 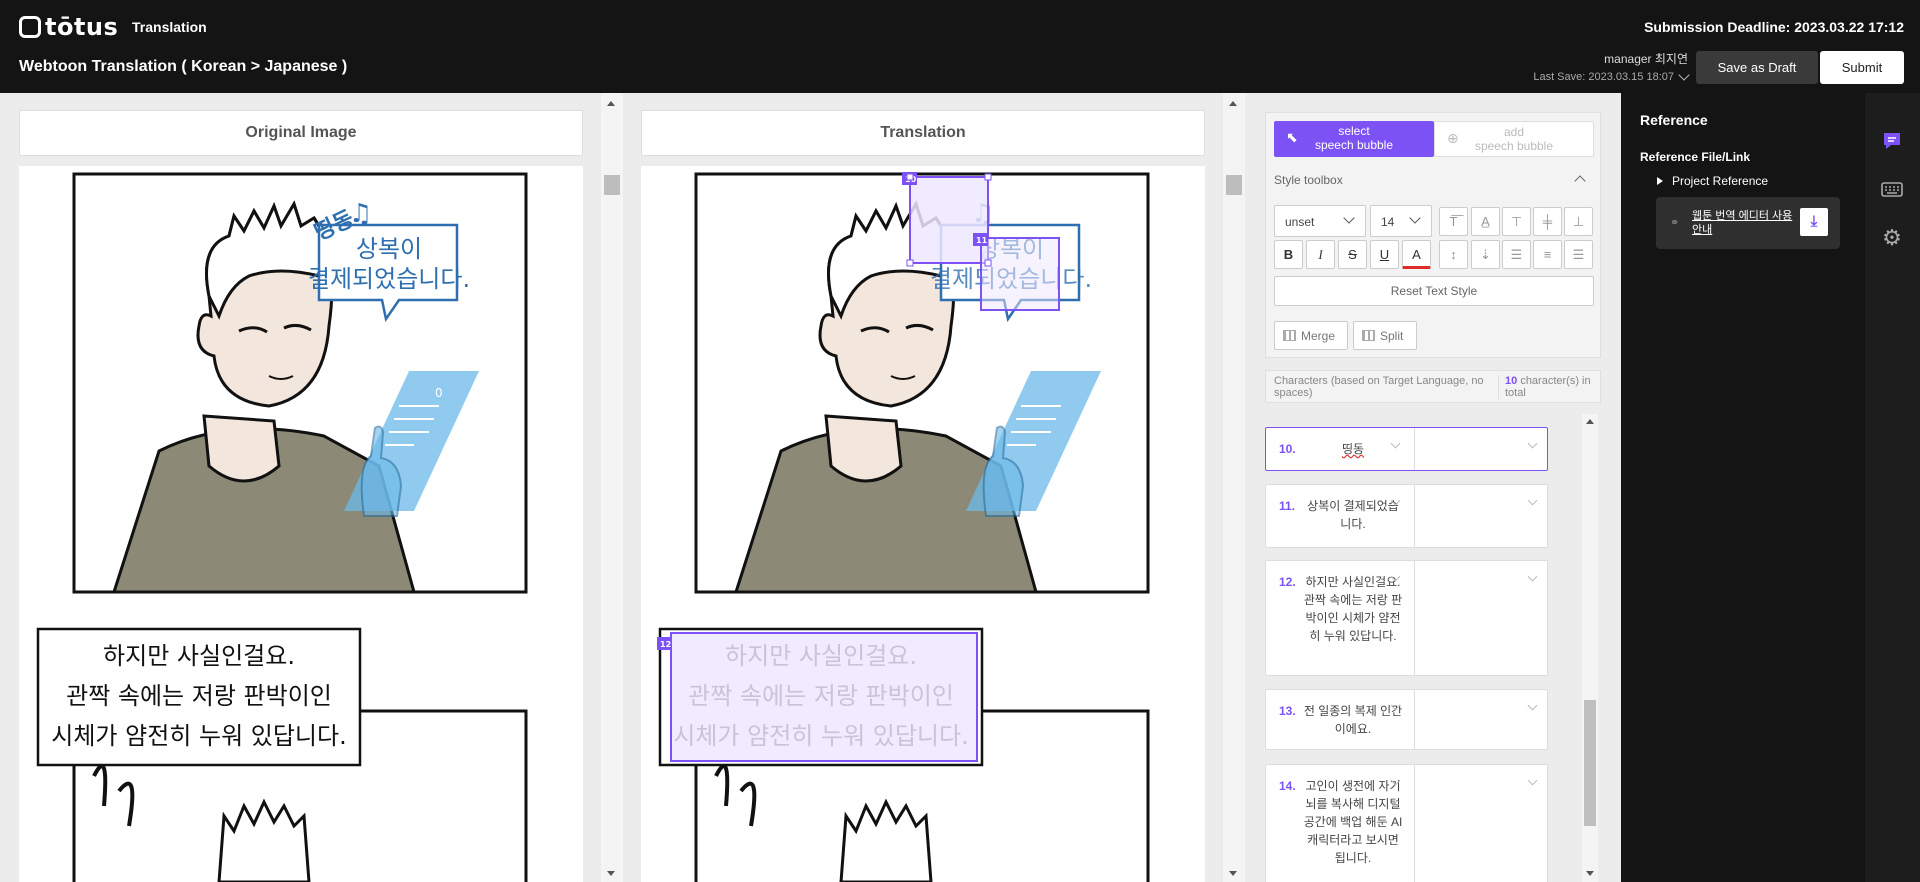 I want to click on align-middle-icon: ╪, so click(x=1547, y=221).